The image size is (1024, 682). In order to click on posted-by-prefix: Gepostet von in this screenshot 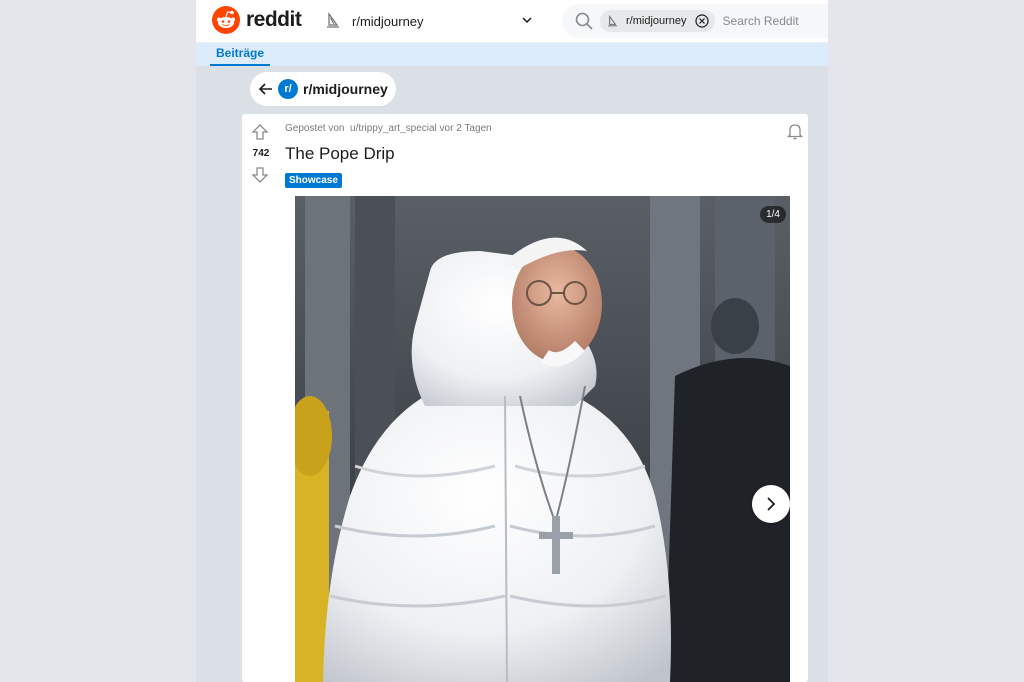, I will do `click(315, 128)`.